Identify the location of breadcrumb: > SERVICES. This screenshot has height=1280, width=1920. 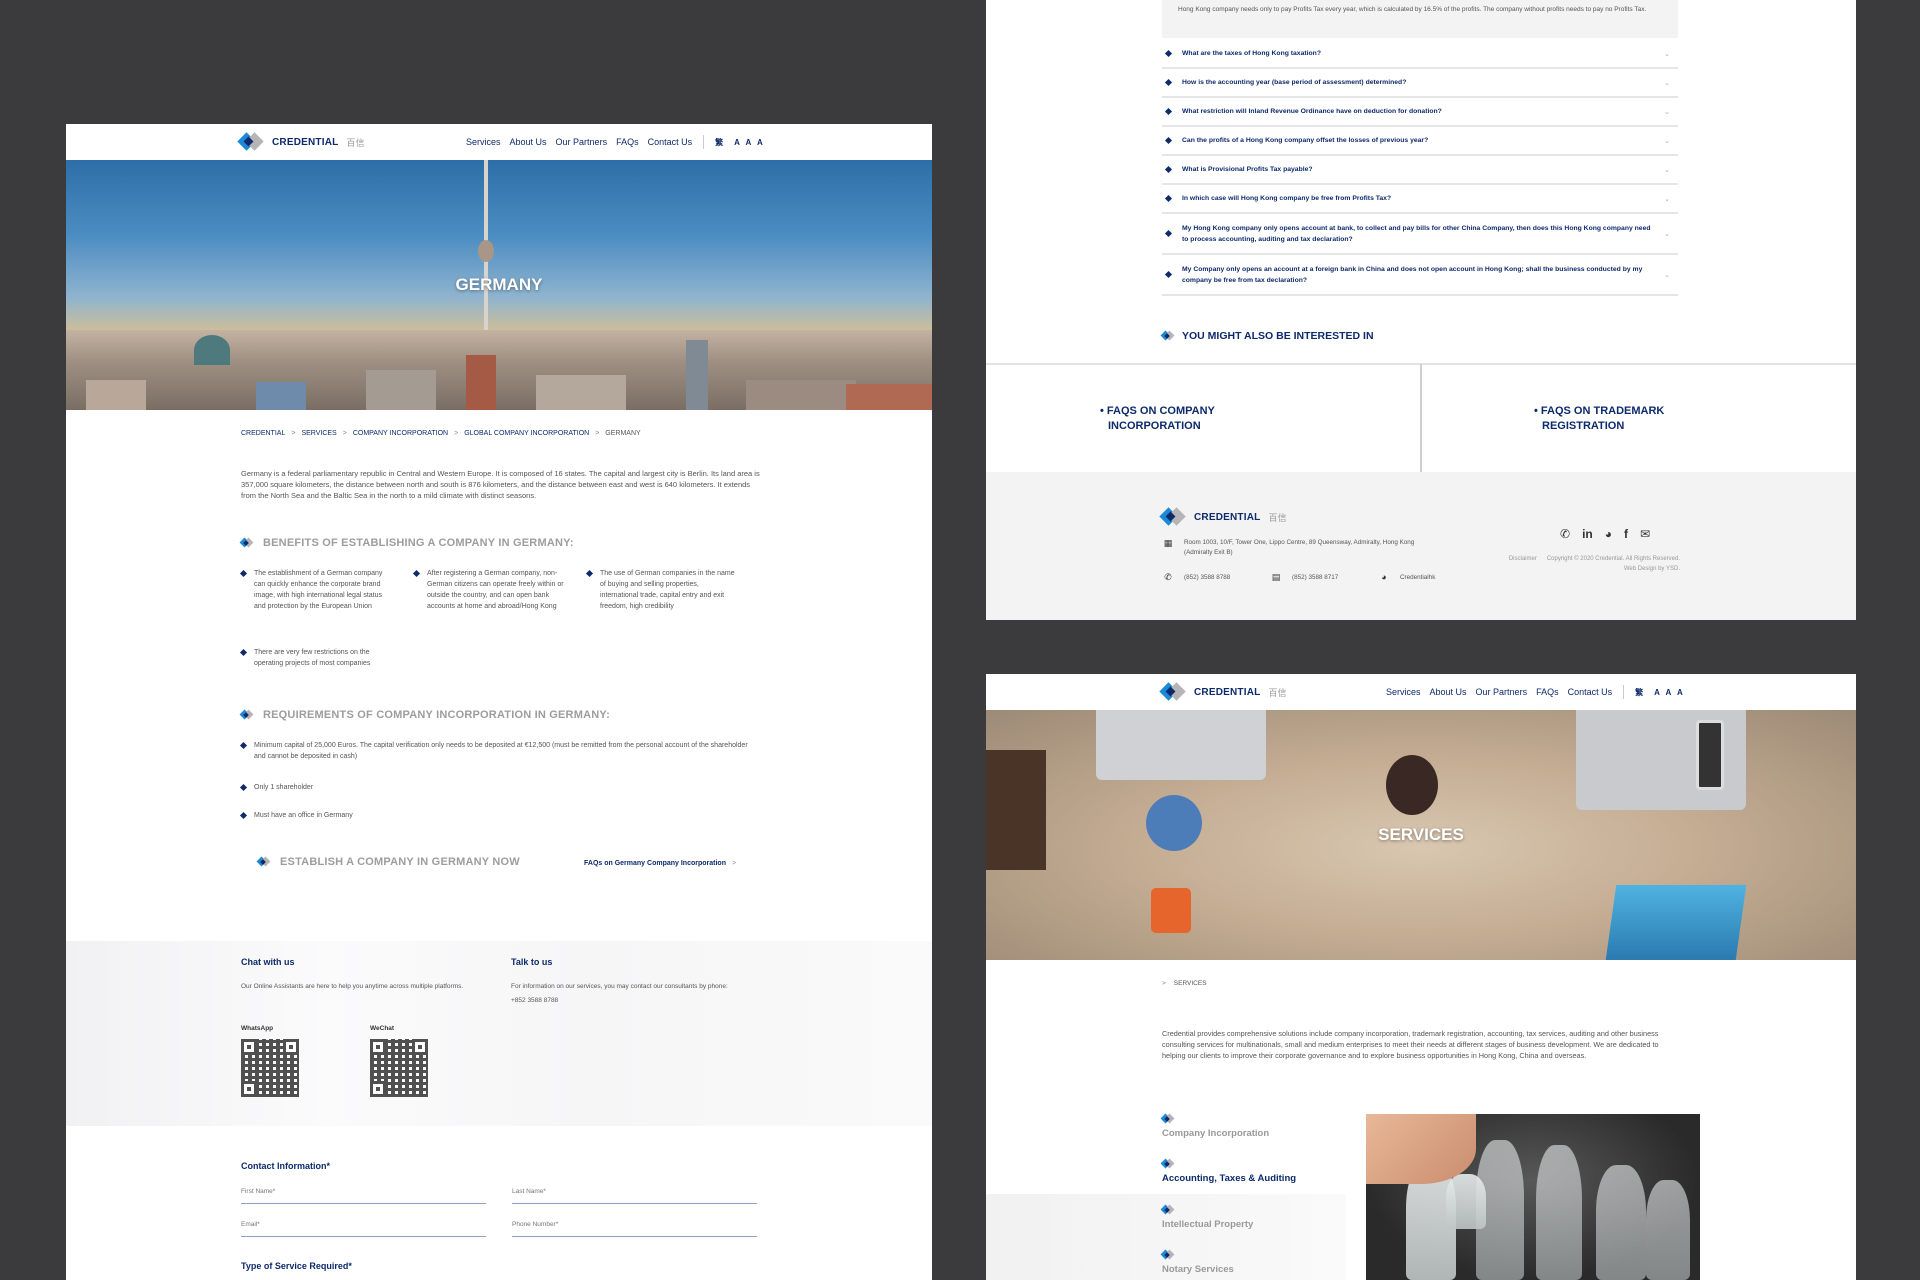
(1184, 983).